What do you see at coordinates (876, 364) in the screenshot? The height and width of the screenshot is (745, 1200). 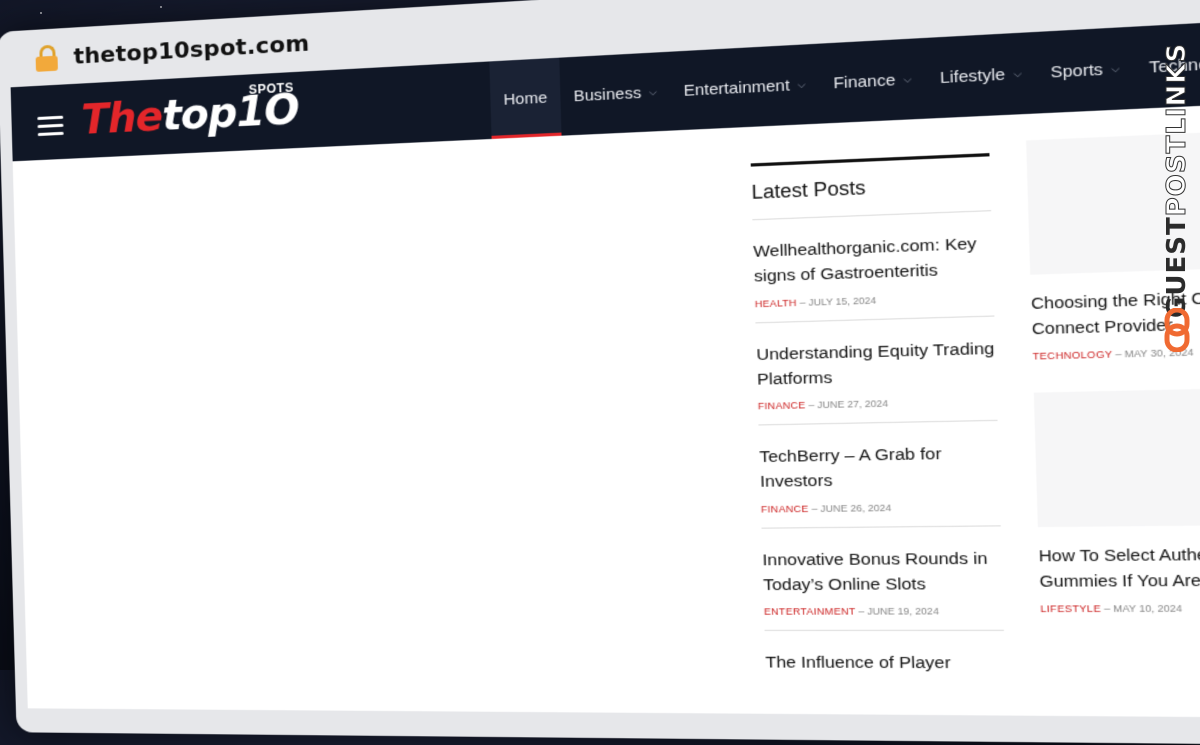 I see `post-title: Understanding Equity Trading Platforms` at bounding box center [876, 364].